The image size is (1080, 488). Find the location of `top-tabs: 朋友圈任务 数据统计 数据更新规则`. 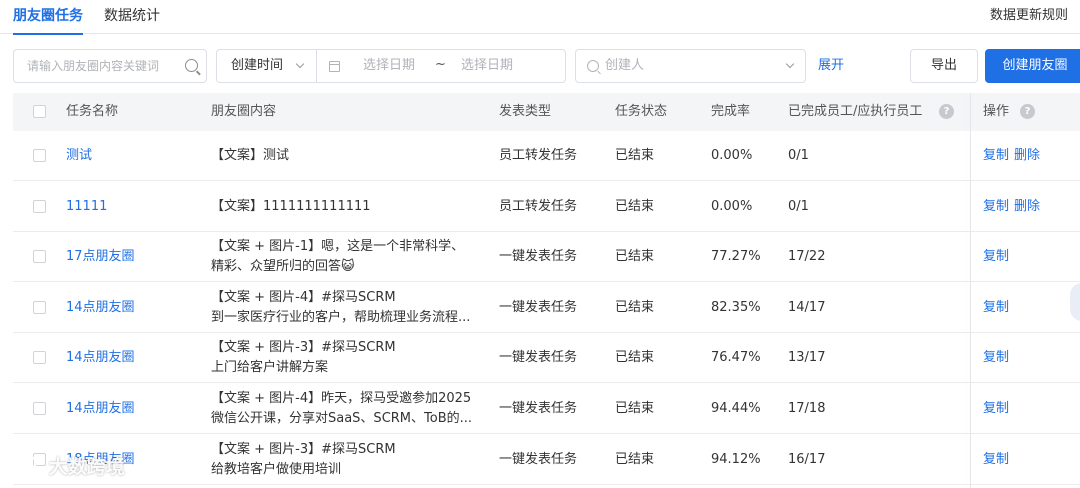

top-tabs: 朋友圈任务 数据统计 数据更新规则 is located at coordinates (540, 17).